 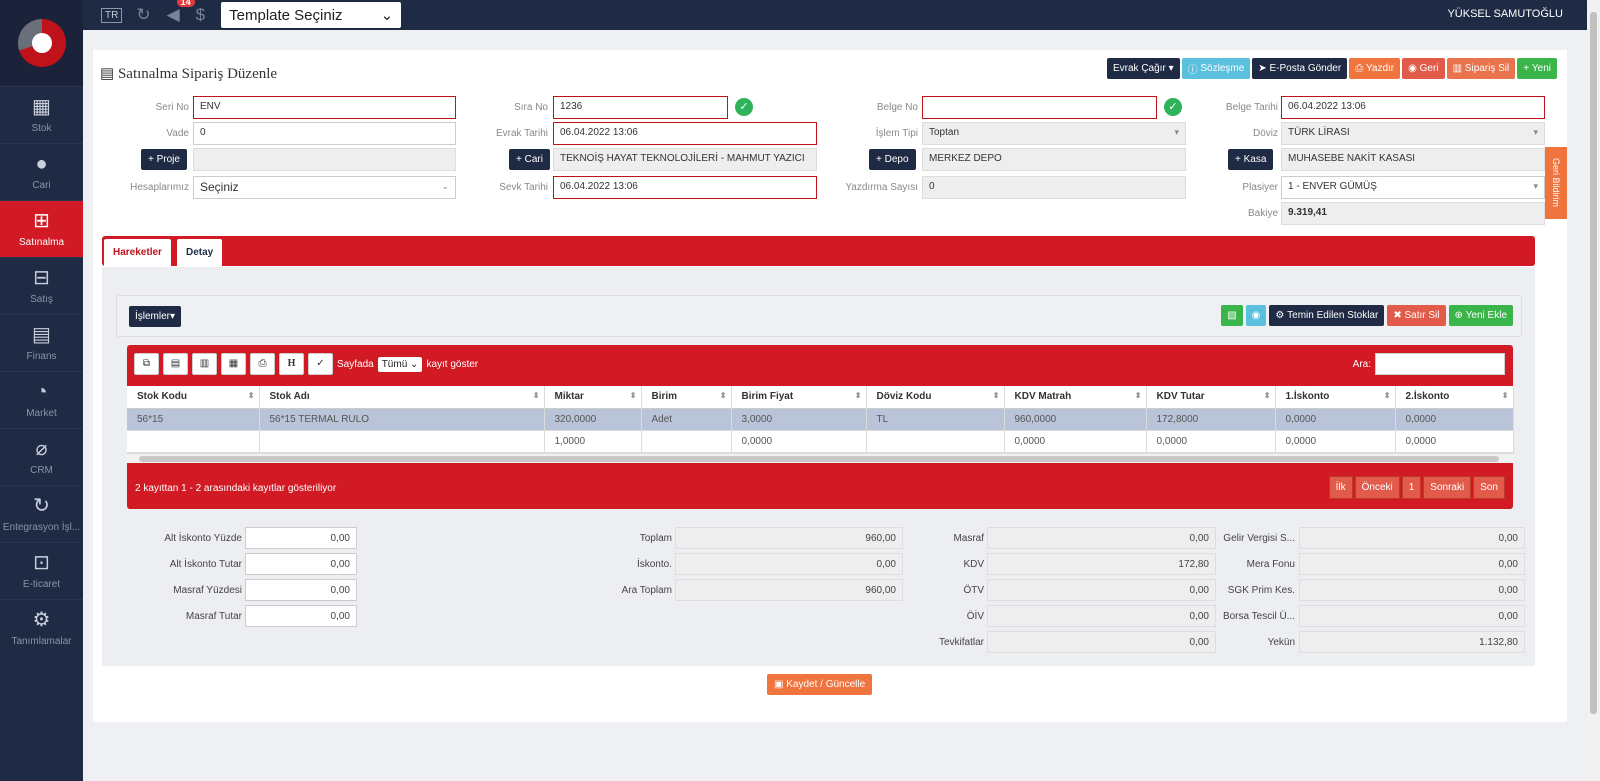 I want to click on cell: 172,8000, so click(x=1211, y=419).